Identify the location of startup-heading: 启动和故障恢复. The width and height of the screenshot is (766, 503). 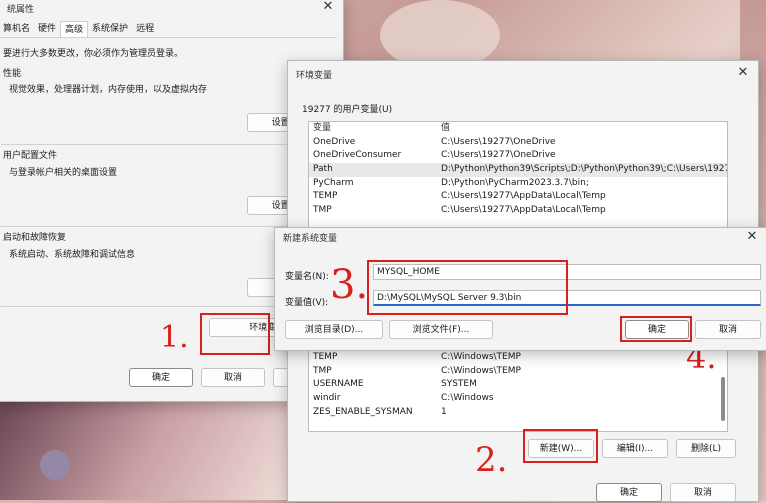
(35, 238).